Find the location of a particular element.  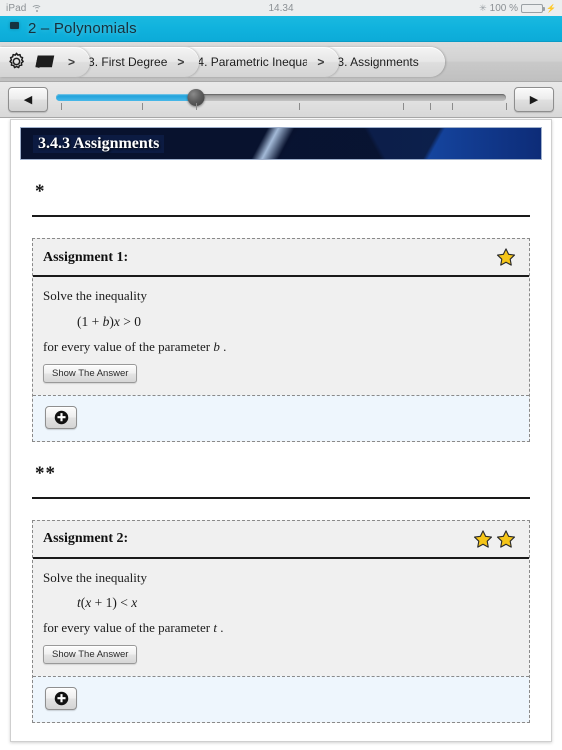

status-bar-right: ✳ 100 % ⚡ is located at coordinates (517, 8).